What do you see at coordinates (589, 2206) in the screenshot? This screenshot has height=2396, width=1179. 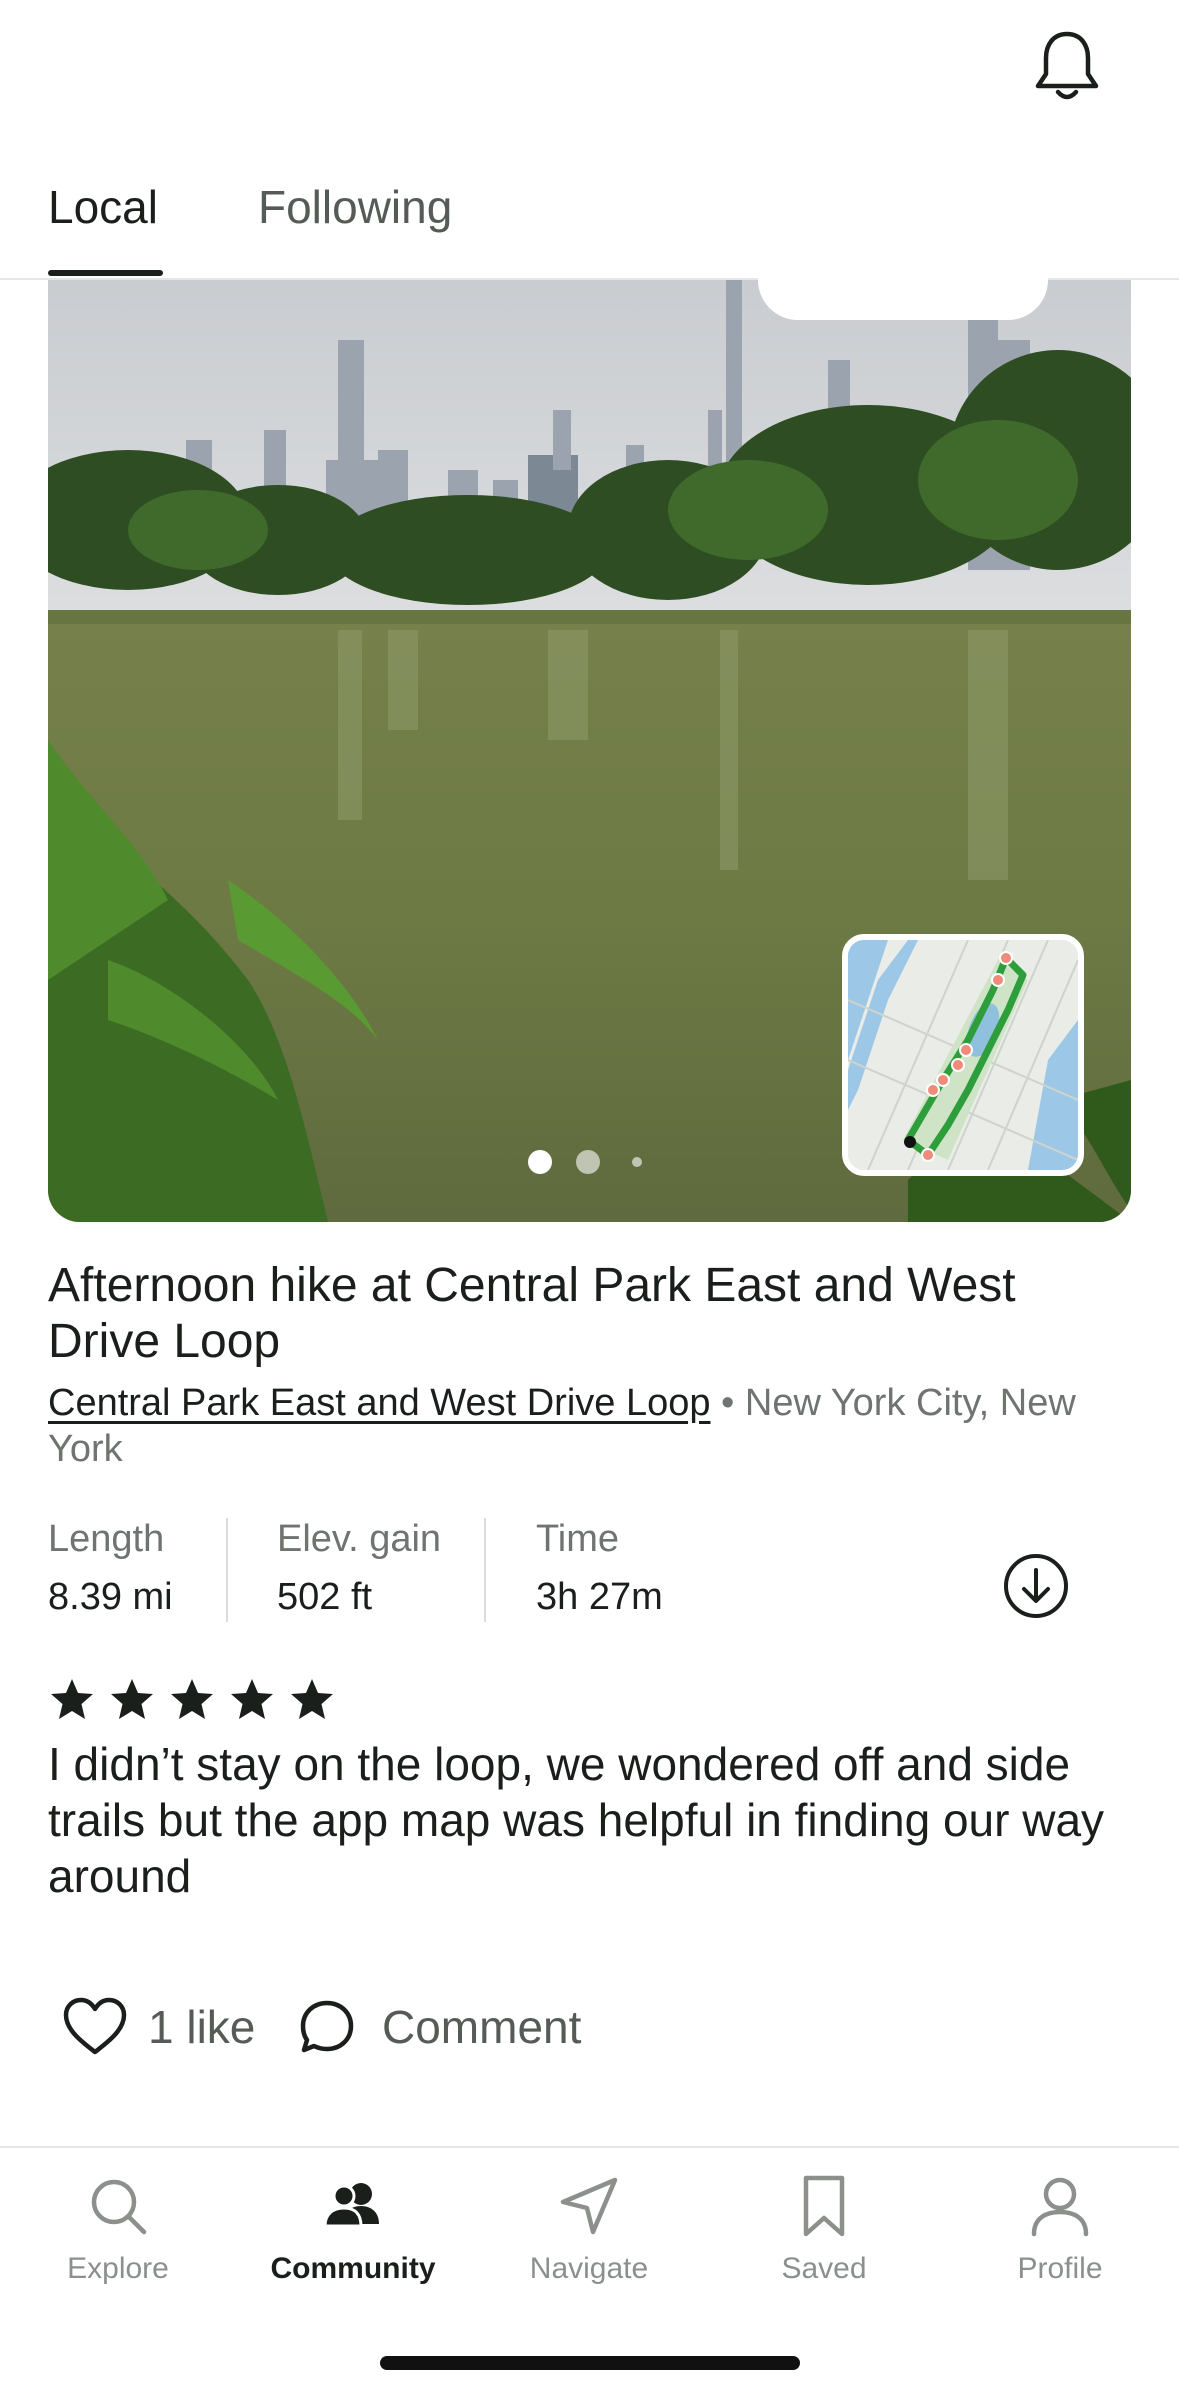 I see `navigate-icon` at bounding box center [589, 2206].